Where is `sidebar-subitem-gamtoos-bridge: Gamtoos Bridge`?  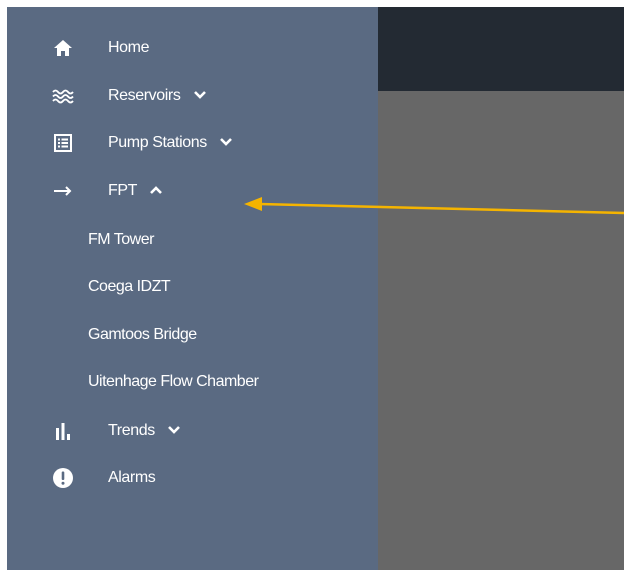 sidebar-subitem-gamtoos-bridge: Gamtoos Bridge is located at coordinates (192, 335).